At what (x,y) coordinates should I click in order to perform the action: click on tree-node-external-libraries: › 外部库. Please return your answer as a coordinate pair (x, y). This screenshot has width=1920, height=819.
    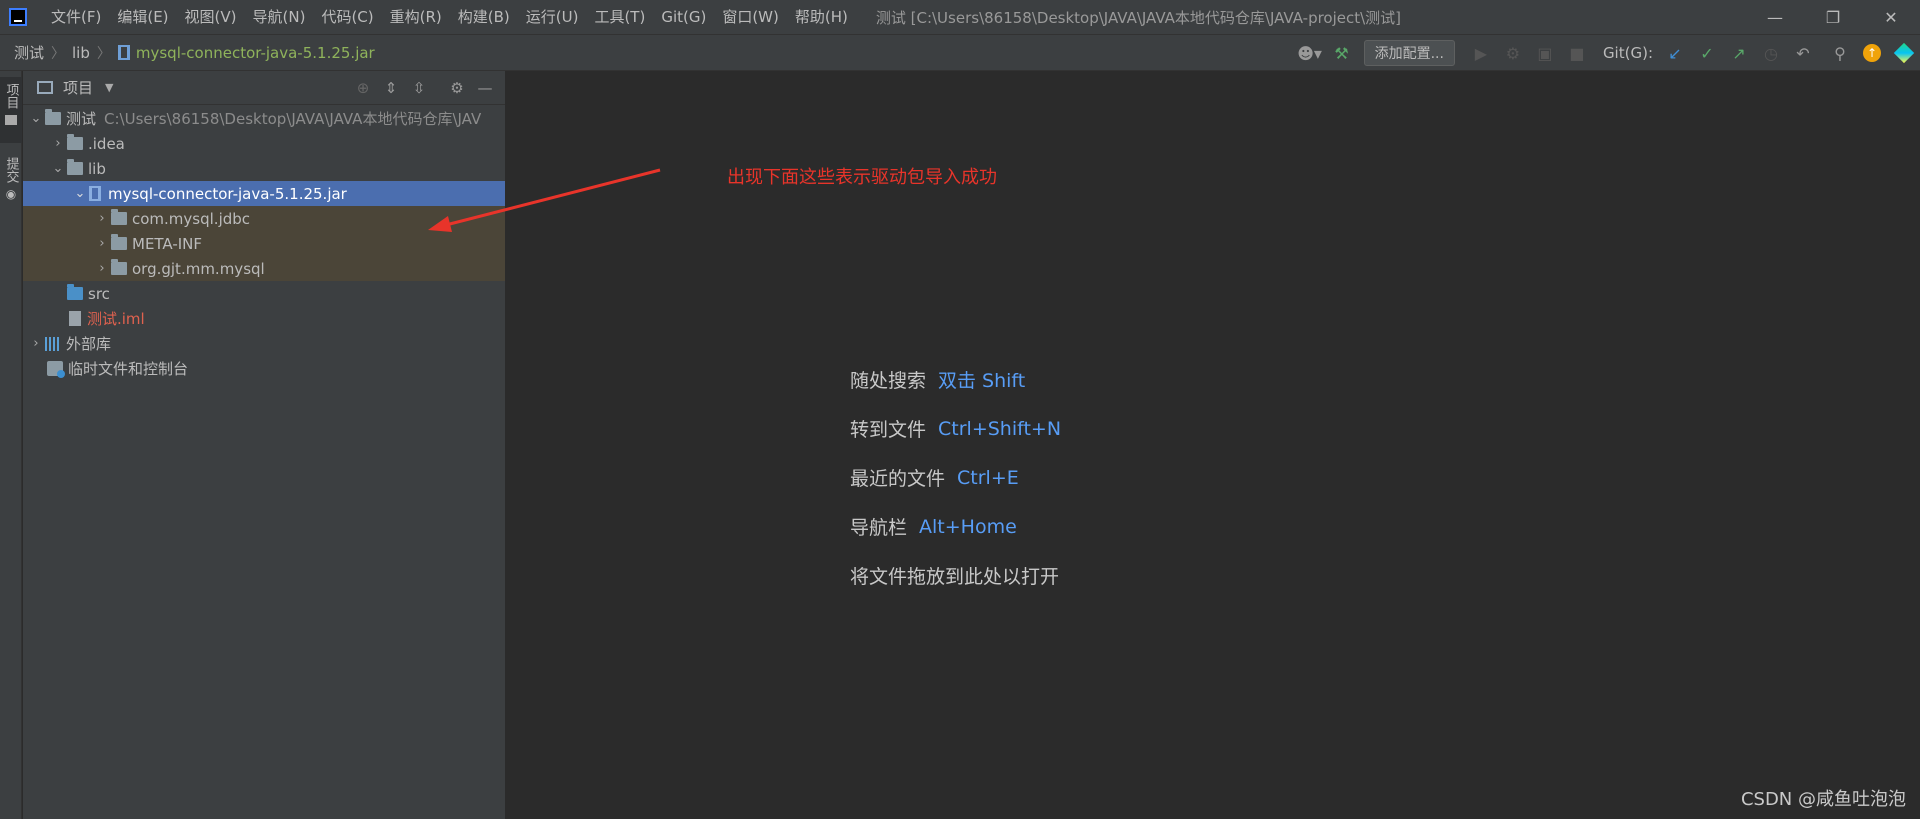
    Looking at the image, I should click on (264, 343).